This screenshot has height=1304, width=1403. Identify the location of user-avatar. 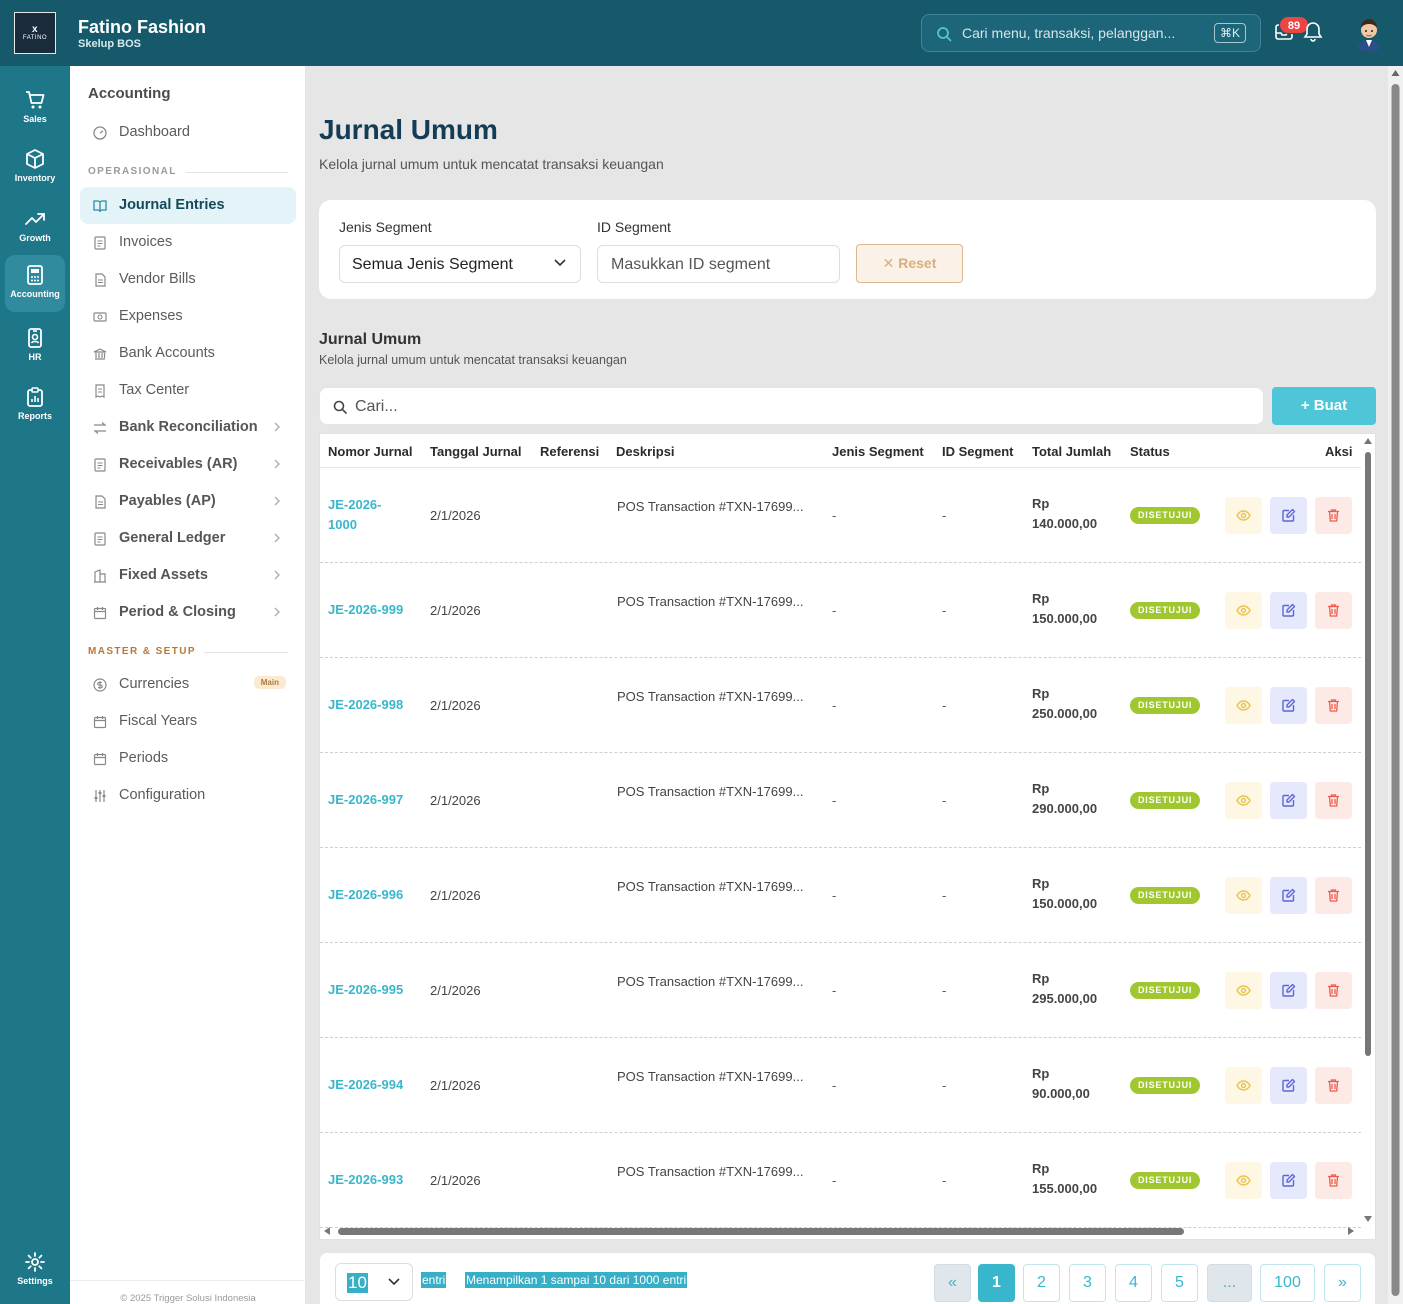
(1369, 33).